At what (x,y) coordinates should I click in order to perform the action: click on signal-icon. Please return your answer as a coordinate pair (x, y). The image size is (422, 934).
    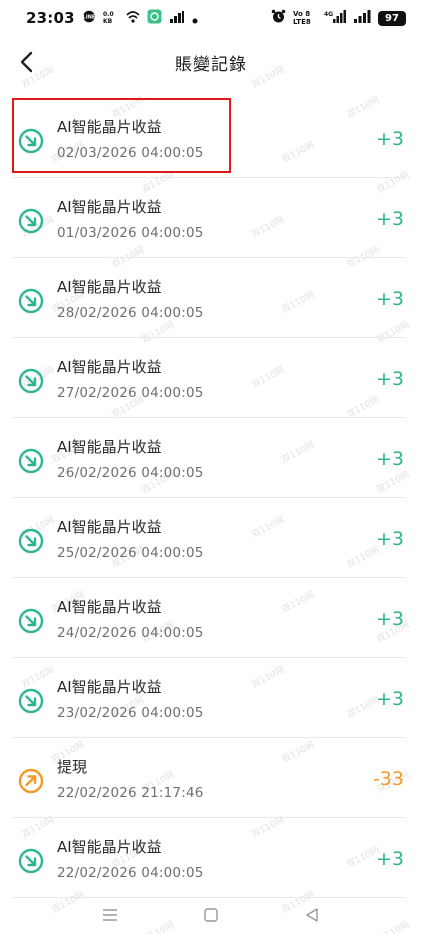
    Looking at the image, I should click on (362, 18).